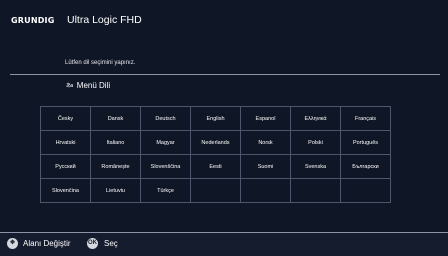 This screenshot has width=448, height=256. Describe the element at coordinates (115, 118) in the screenshot. I see `lang-cell: Dansk` at that location.